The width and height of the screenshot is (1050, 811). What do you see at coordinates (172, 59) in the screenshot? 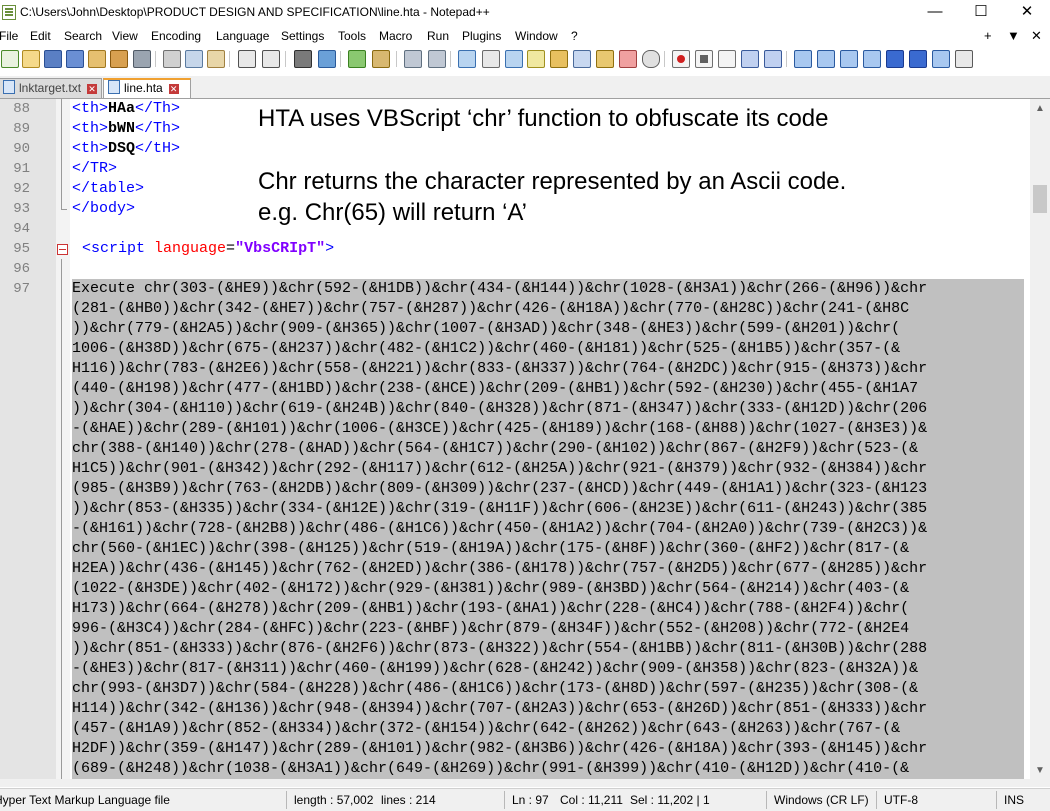
I see `cut-icon` at bounding box center [172, 59].